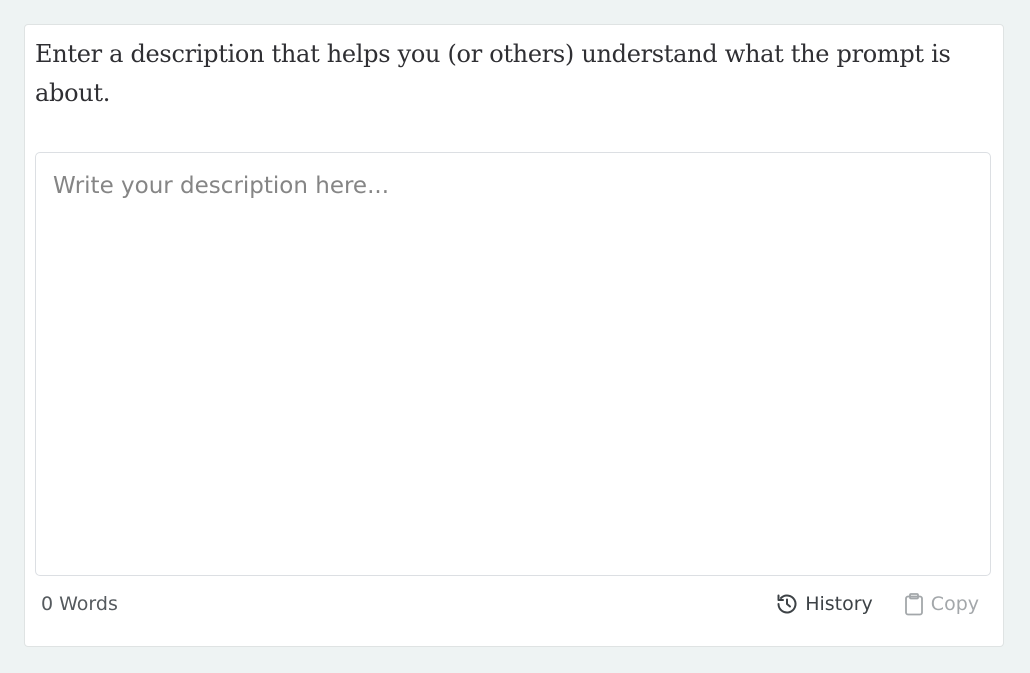  I want to click on history-label: History, so click(839, 604).